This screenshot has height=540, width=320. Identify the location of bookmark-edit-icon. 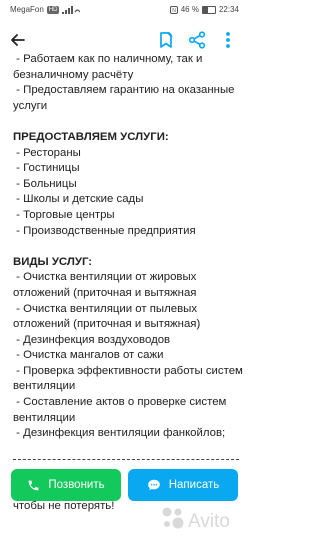
(166, 40).